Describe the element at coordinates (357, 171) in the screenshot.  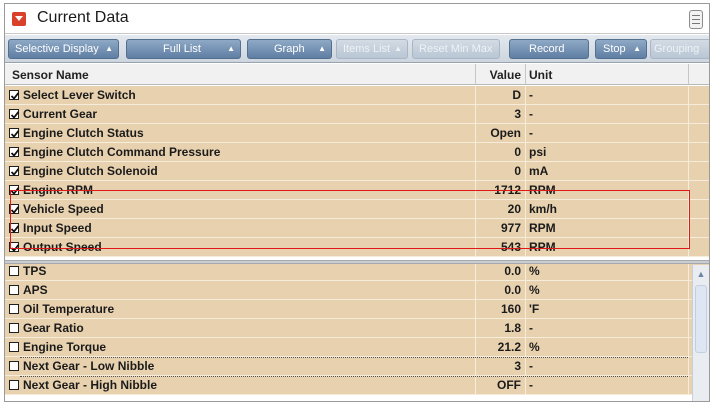
I see `table-row: Engine Clutch Solenoid 0 mA` at that location.